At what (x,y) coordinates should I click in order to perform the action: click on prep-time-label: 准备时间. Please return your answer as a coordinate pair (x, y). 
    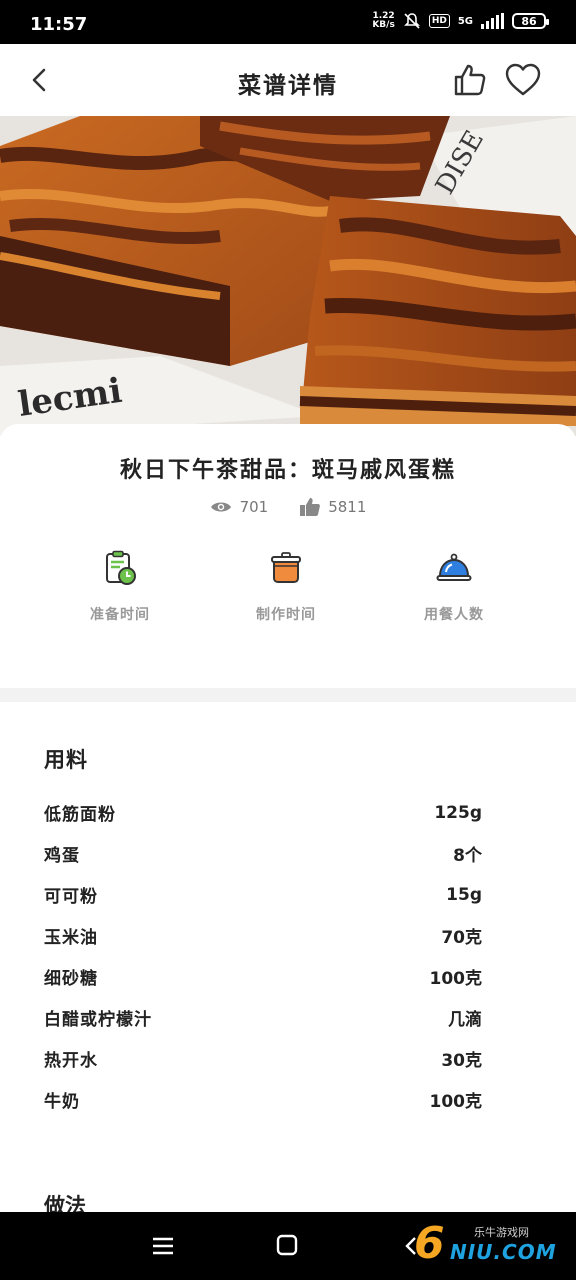
    Looking at the image, I should click on (120, 615).